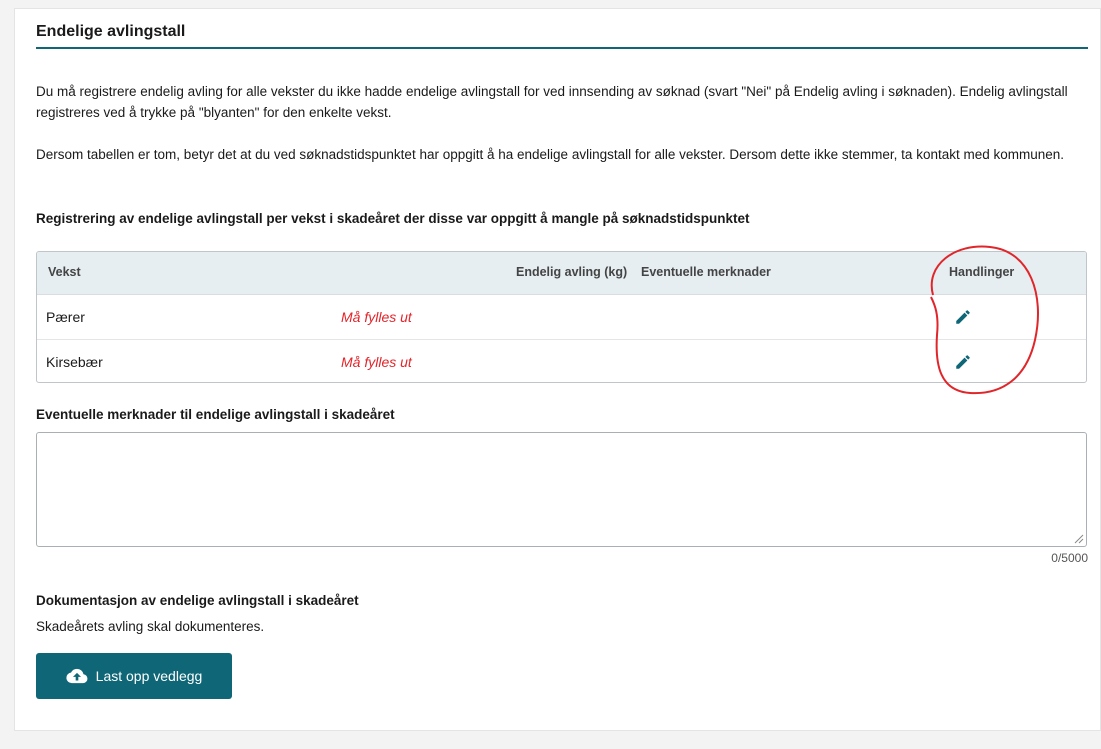 Image resolution: width=1101 pixels, height=749 pixels. I want to click on character-counter: 0/5000, so click(1069, 558).